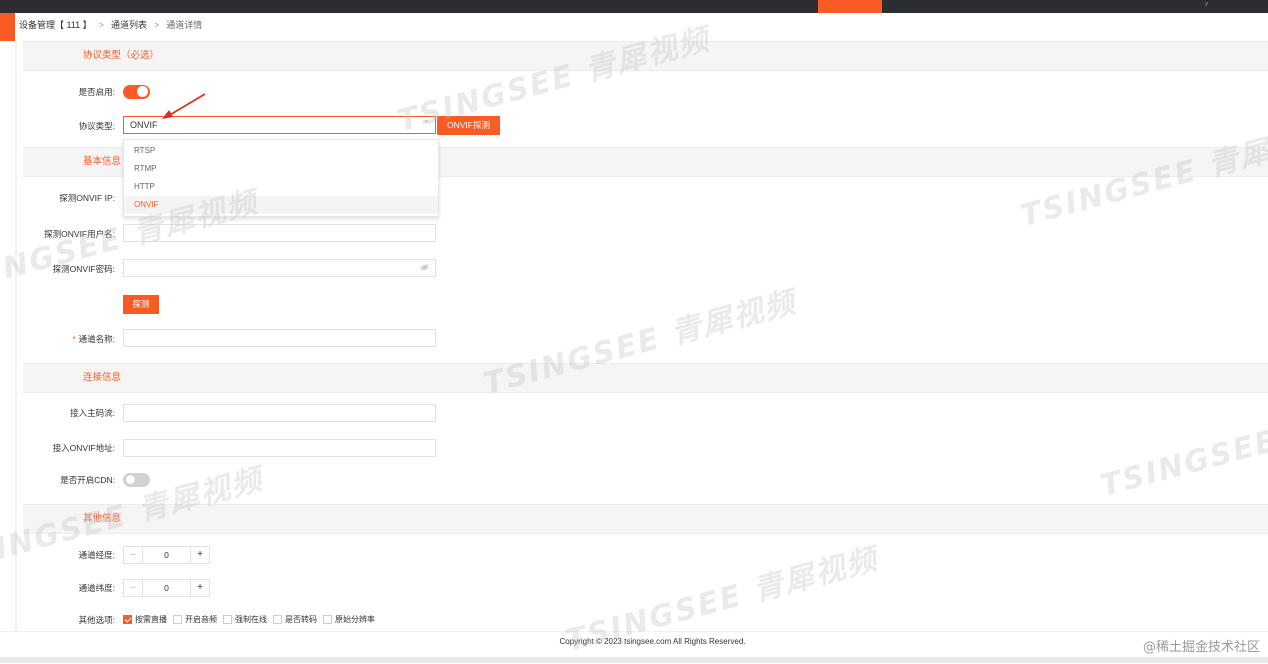 The image size is (1268, 664). Describe the element at coordinates (424, 267) in the screenshot. I see `eye-off-icon` at that location.